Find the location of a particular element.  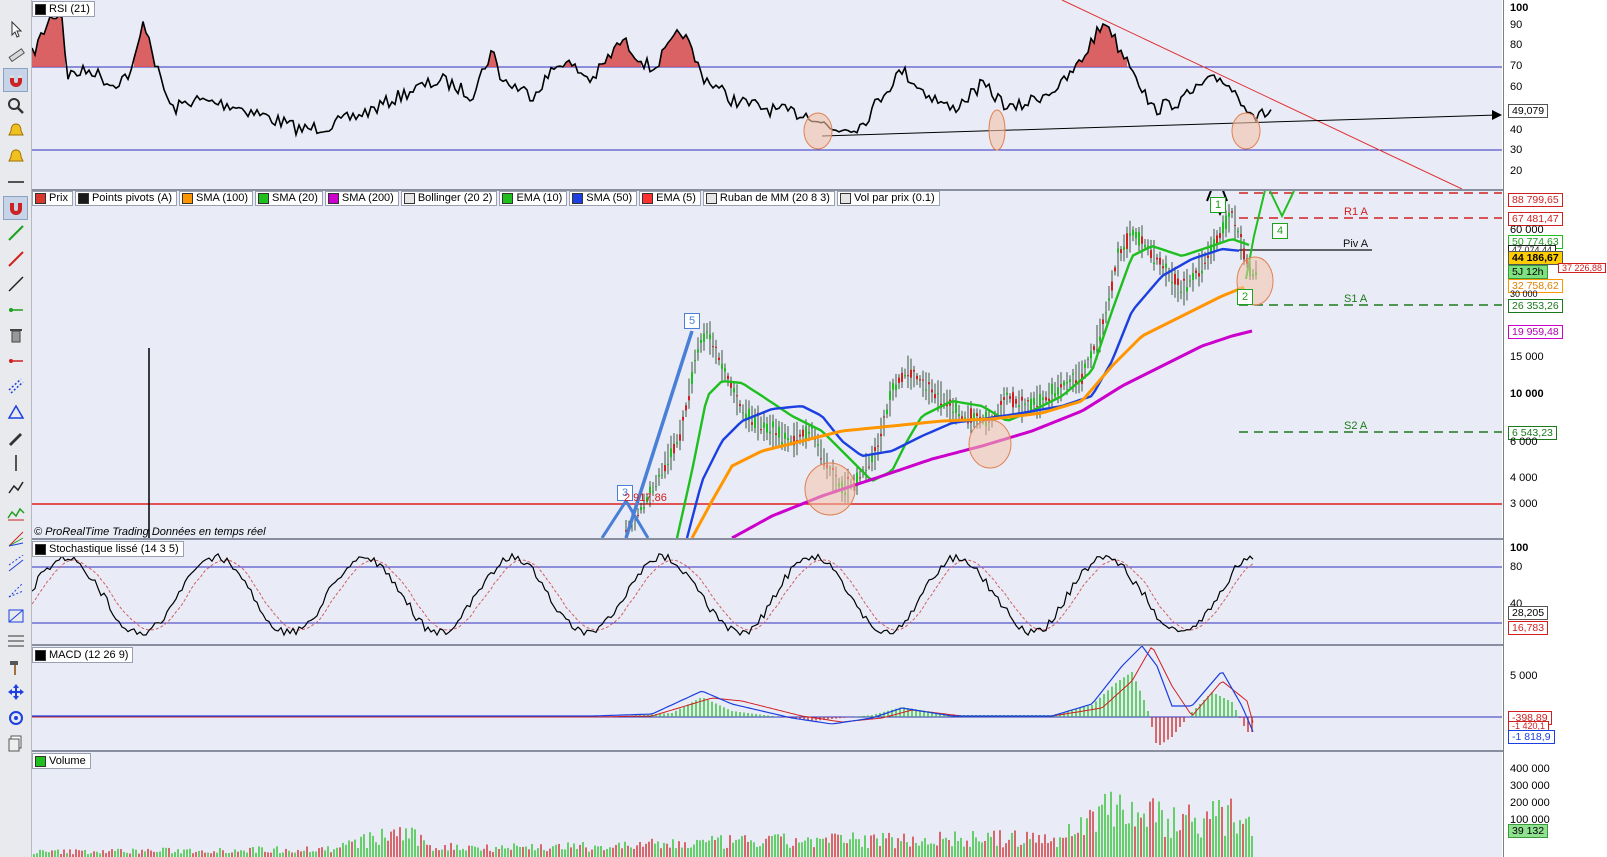

tool-fibonacci is located at coordinates (15, 412).